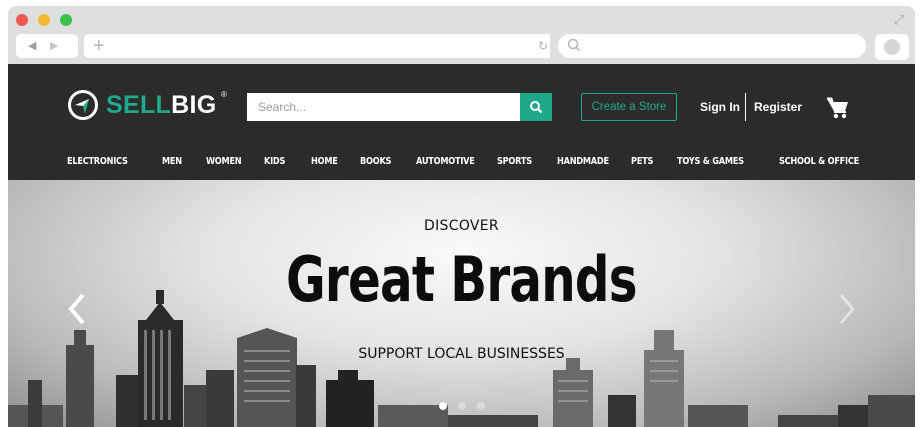  I want to click on forward-arrow-icon: ▶, so click(54, 46).